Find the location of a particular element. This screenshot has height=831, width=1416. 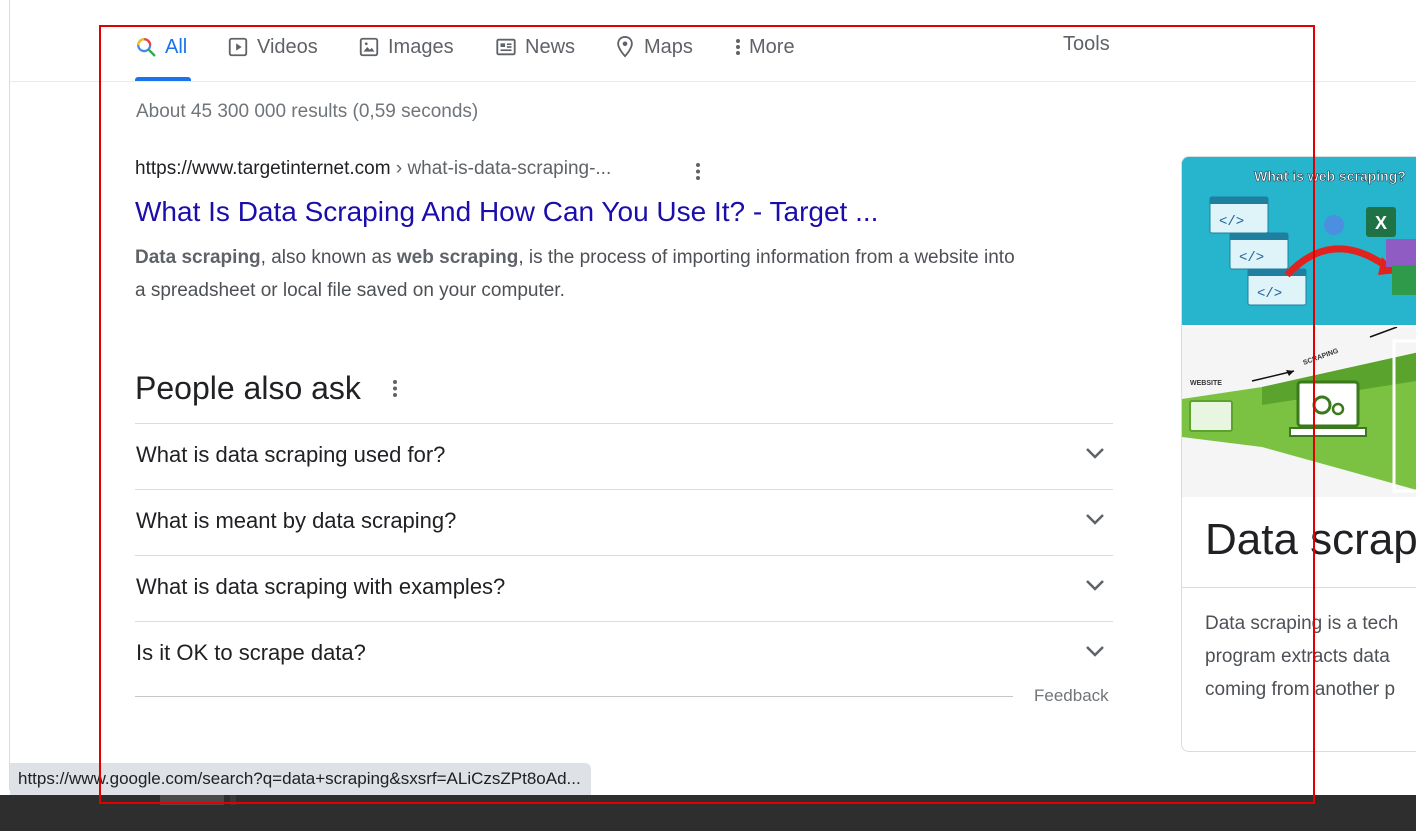

paa-question: What is meant by data scraping? is located at coordinates (624, 522).